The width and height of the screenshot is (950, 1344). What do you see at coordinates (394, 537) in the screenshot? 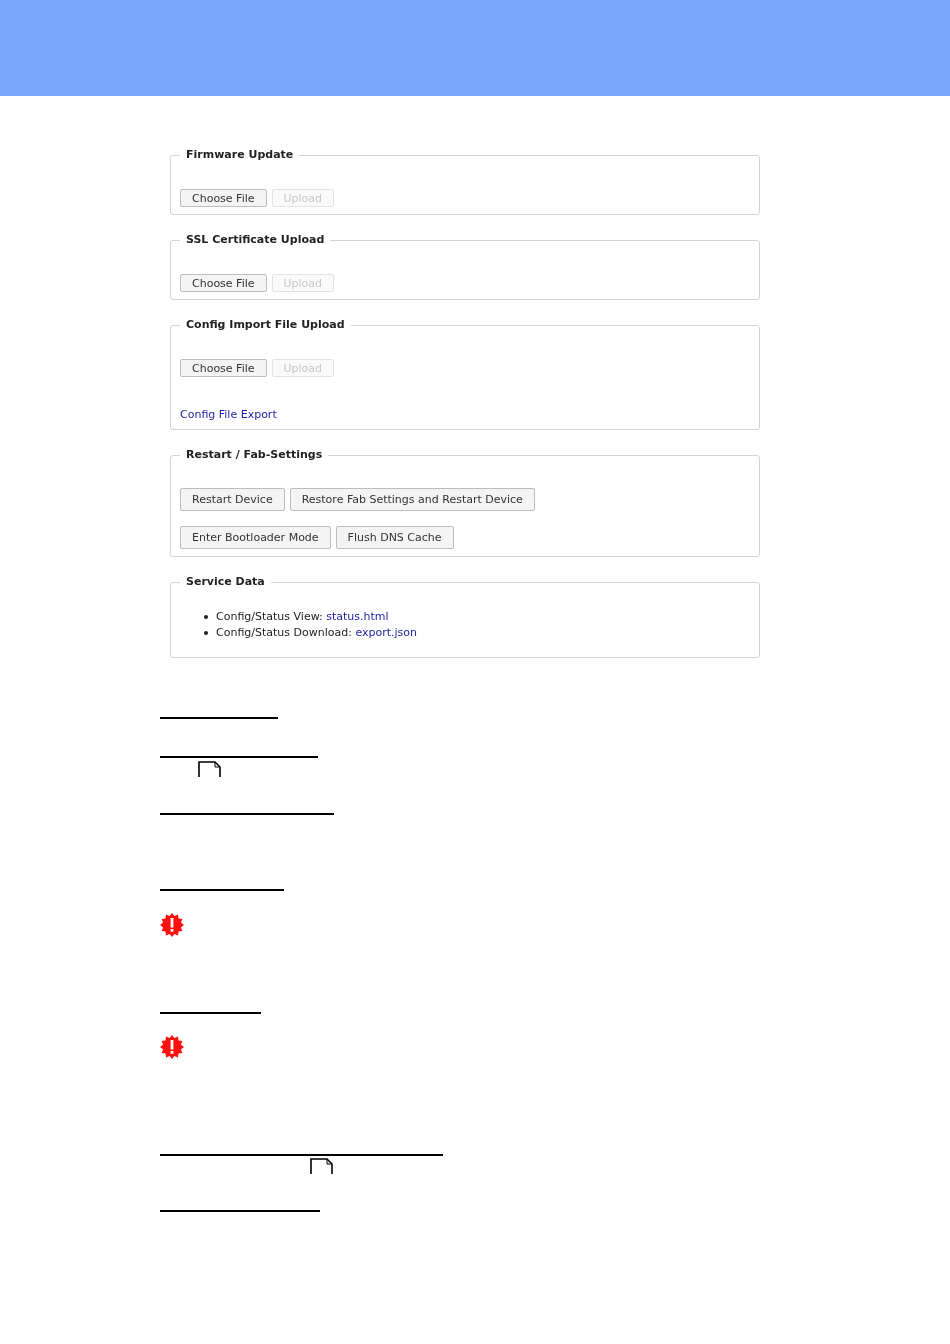
I see `action-button: Flush DNS Cache` at bounding box center [394, 537].